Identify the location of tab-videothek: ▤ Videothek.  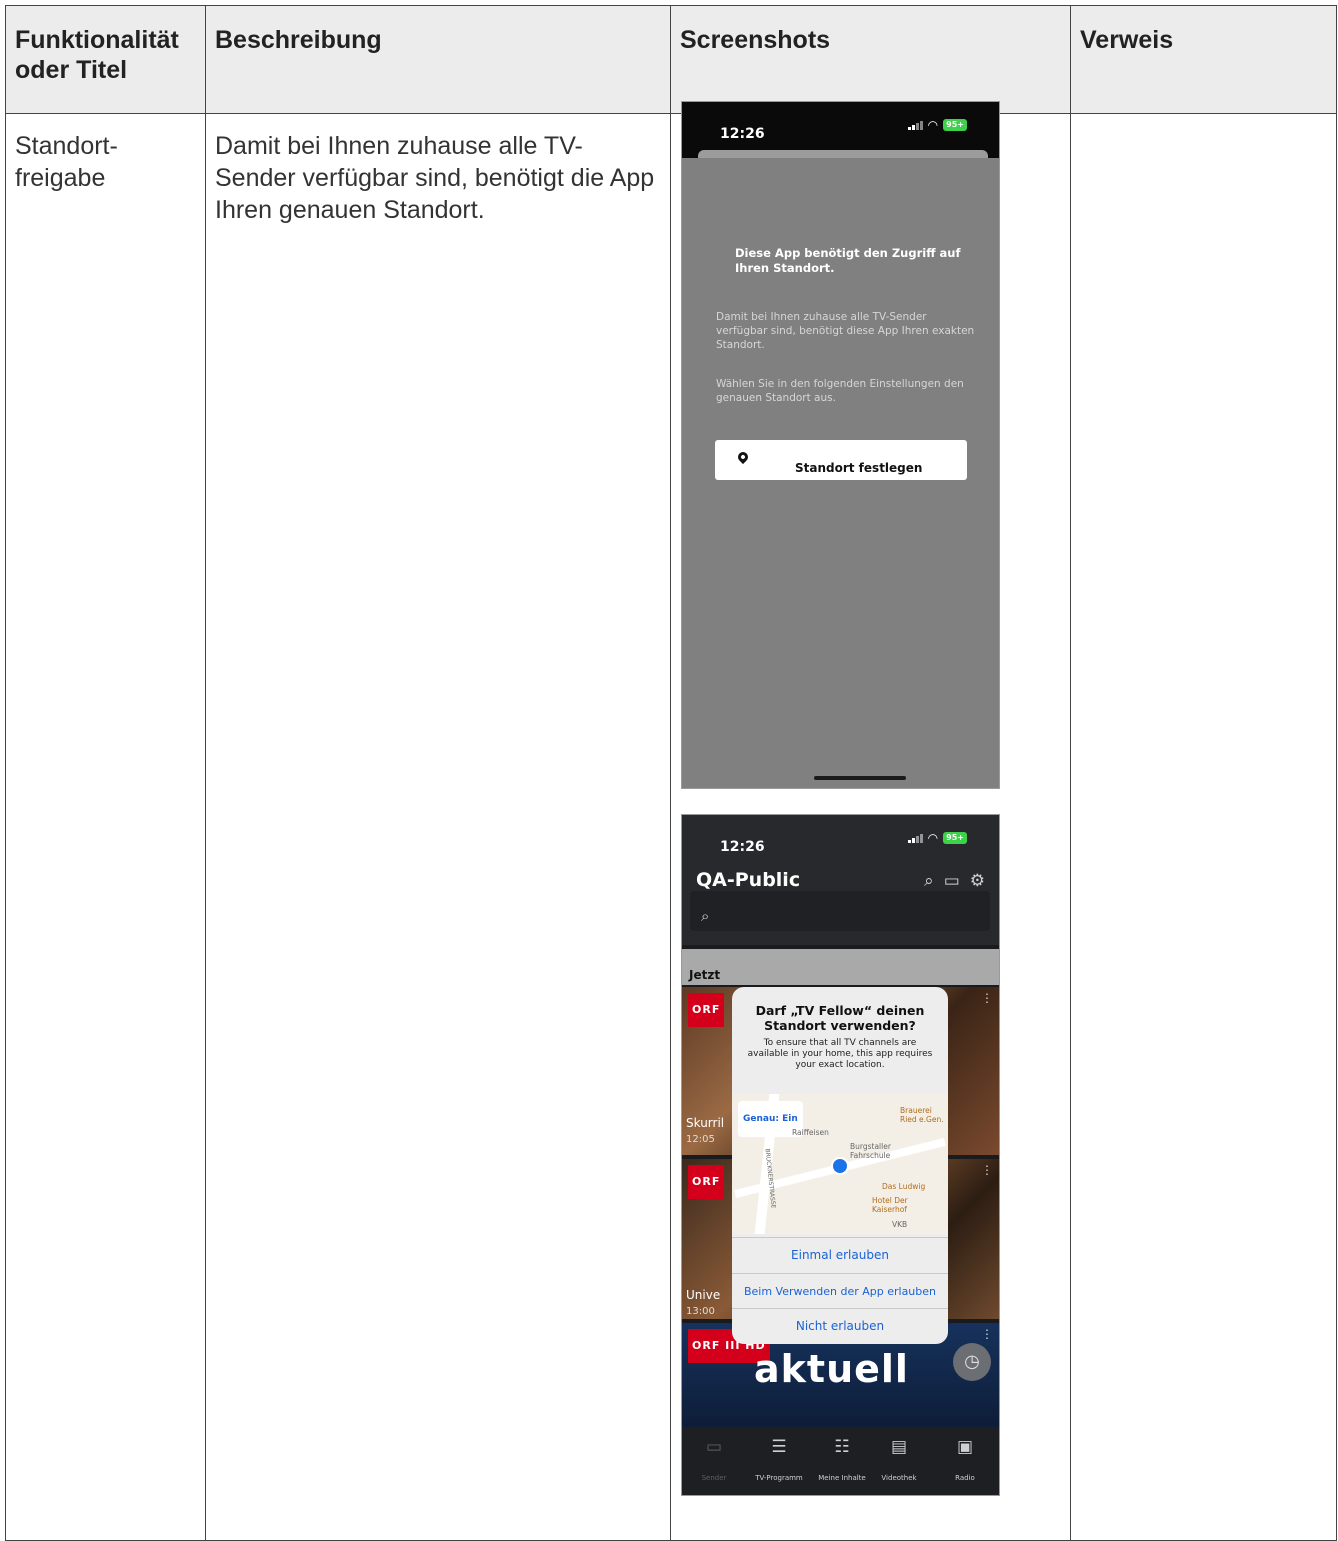
(899, 1465).